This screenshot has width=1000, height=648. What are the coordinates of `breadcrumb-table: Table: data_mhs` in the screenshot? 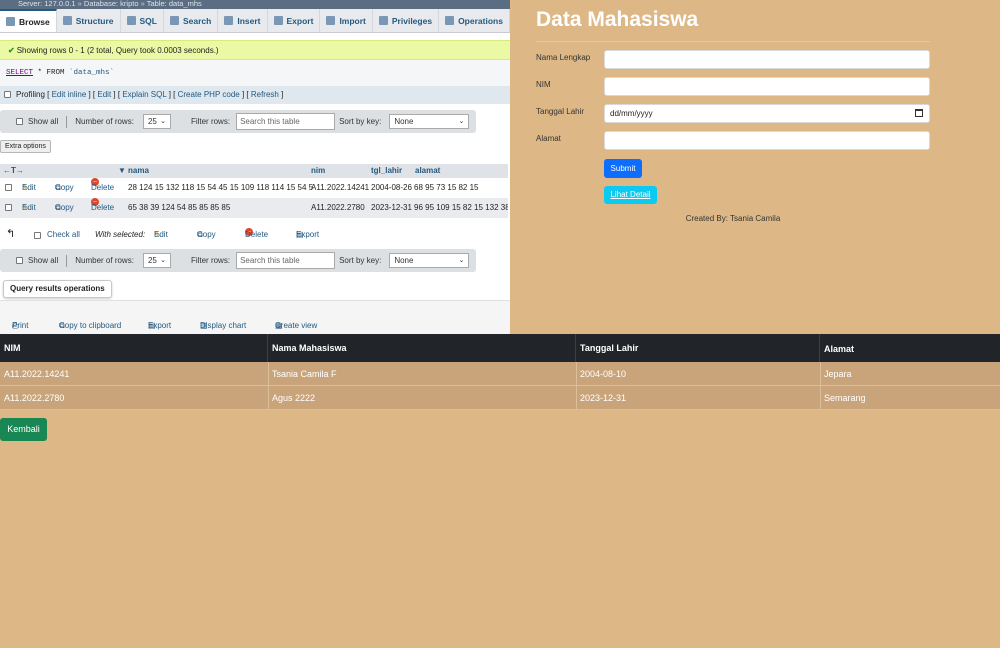 It's located at (174, 4).